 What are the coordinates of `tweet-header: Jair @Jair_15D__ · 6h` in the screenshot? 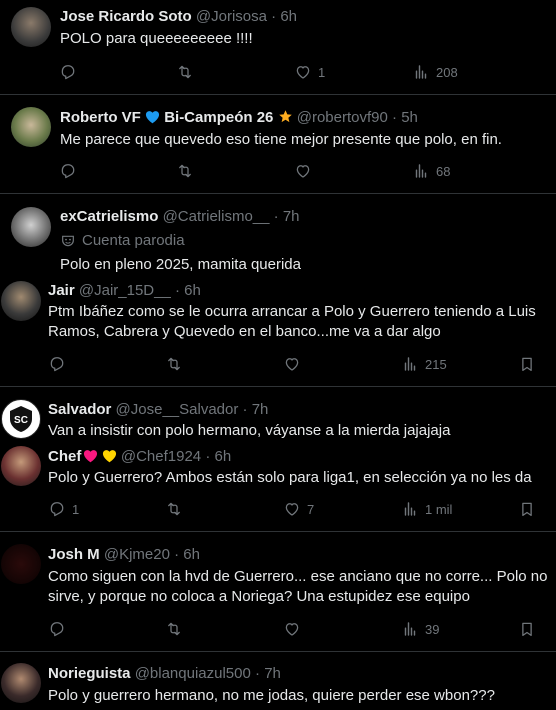 It's located at (124, 290).